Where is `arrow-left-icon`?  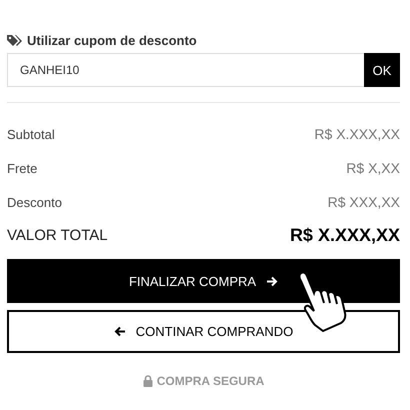
arrow-left-icon is located at coordinates (120, 331).